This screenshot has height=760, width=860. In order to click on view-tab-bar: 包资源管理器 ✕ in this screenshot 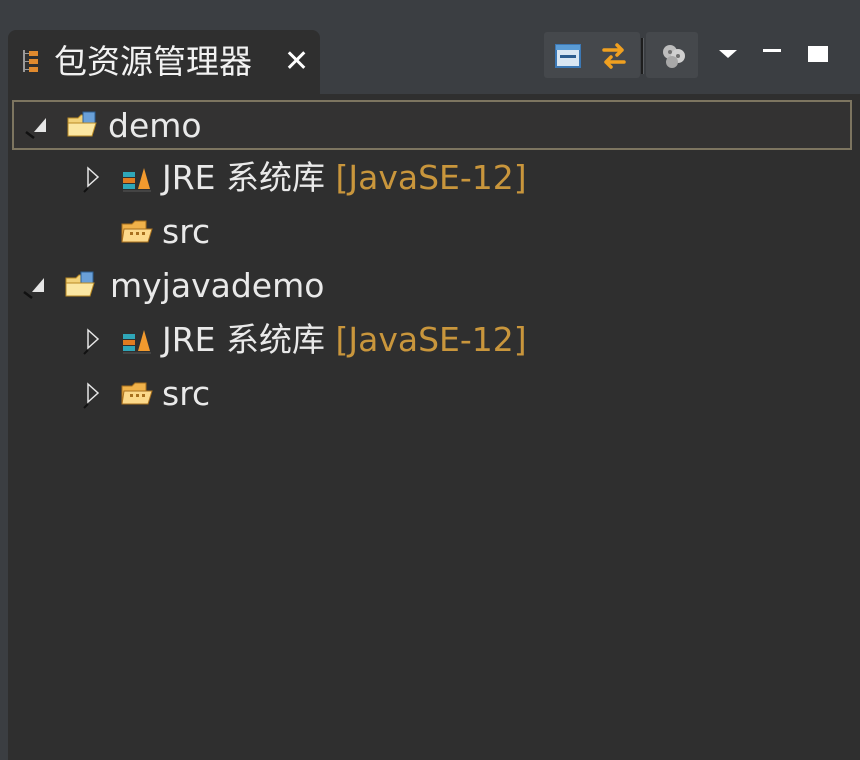, I will do `click(434, 62)`.